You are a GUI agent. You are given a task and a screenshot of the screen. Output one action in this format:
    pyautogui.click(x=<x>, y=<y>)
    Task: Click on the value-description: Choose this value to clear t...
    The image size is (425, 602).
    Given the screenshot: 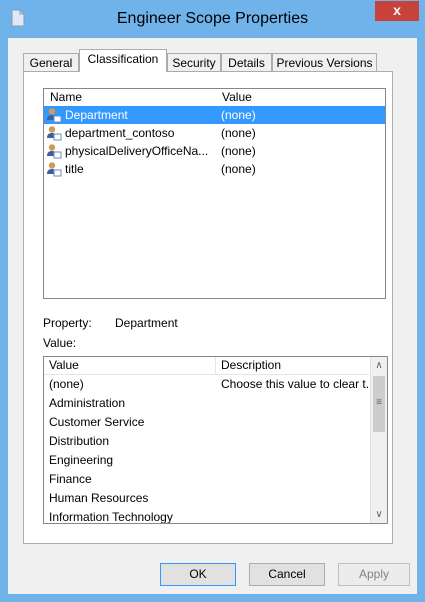 What is the action you would take?
    pyautogui.click(x=296, y=384)
    